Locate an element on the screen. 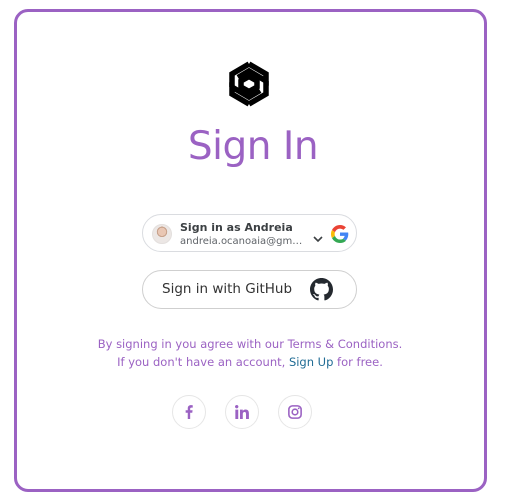  signup-link: Sign Up is located at coordinates (311, 362).